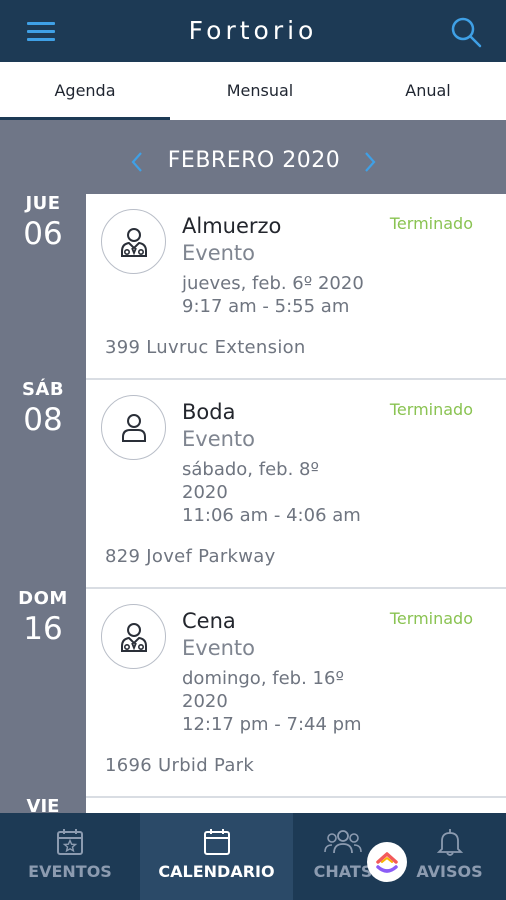  I want to click on day-number: 08, so click(43, 420).